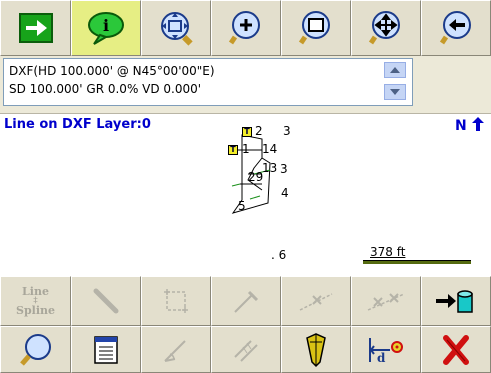  I want to click on draw-line-button, so click(106, 301).